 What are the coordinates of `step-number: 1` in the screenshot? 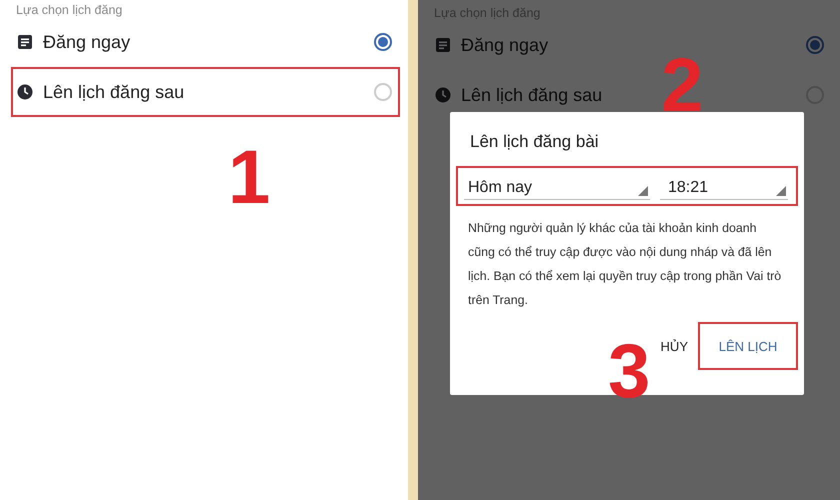 It's located at (249, 178).